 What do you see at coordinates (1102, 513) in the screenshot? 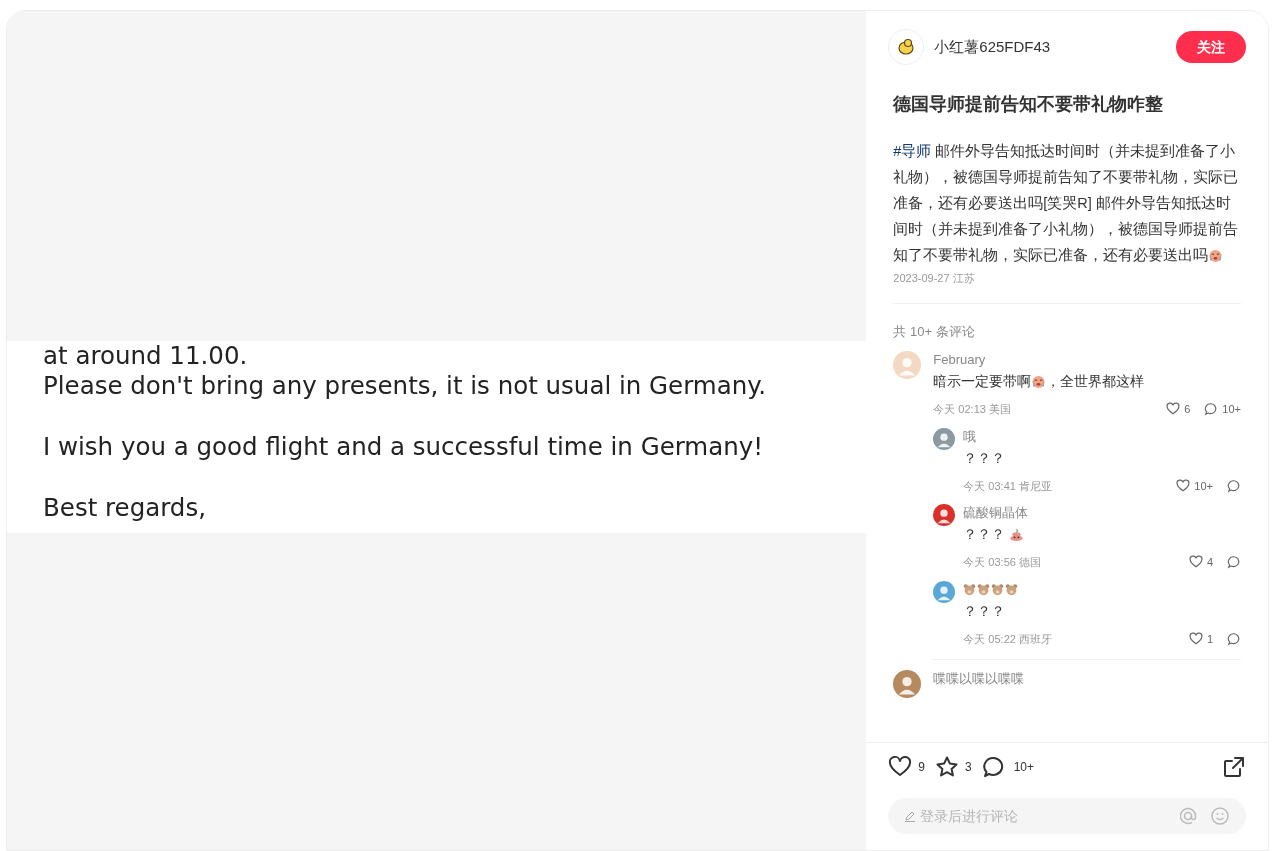
I see `commenter-name: 硫酸铜晶体` at bounding box center [1102, 513].